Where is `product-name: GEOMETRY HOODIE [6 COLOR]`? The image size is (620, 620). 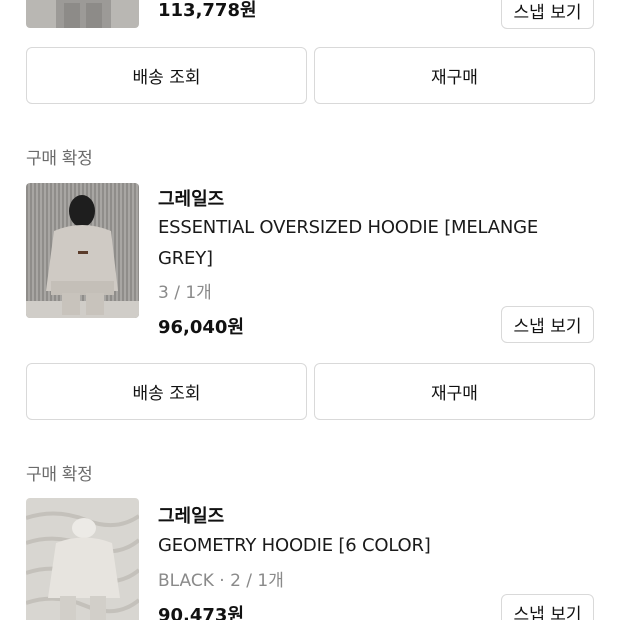
product-name: GEOMETRY HOODIE [6 COLOR] is located at coordinates (368, 545).